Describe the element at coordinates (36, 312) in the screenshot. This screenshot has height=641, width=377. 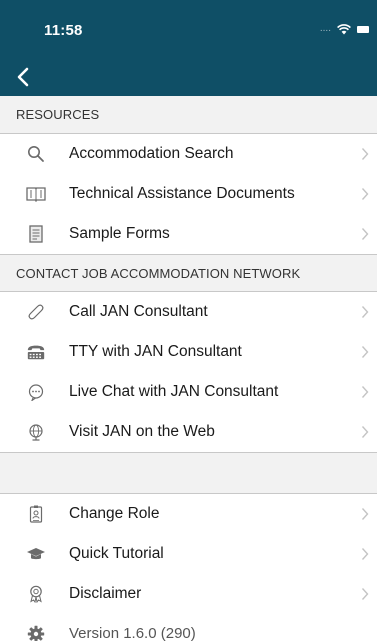
I see `phone-icon` at that location.